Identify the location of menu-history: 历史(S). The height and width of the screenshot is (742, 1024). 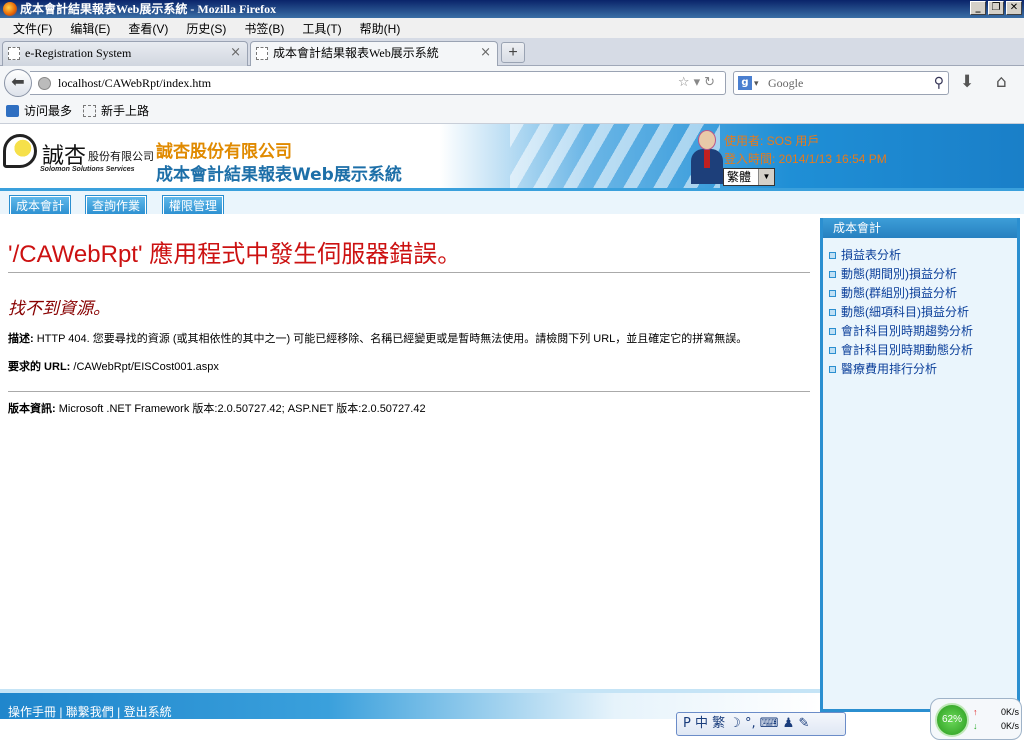
(206, 28).